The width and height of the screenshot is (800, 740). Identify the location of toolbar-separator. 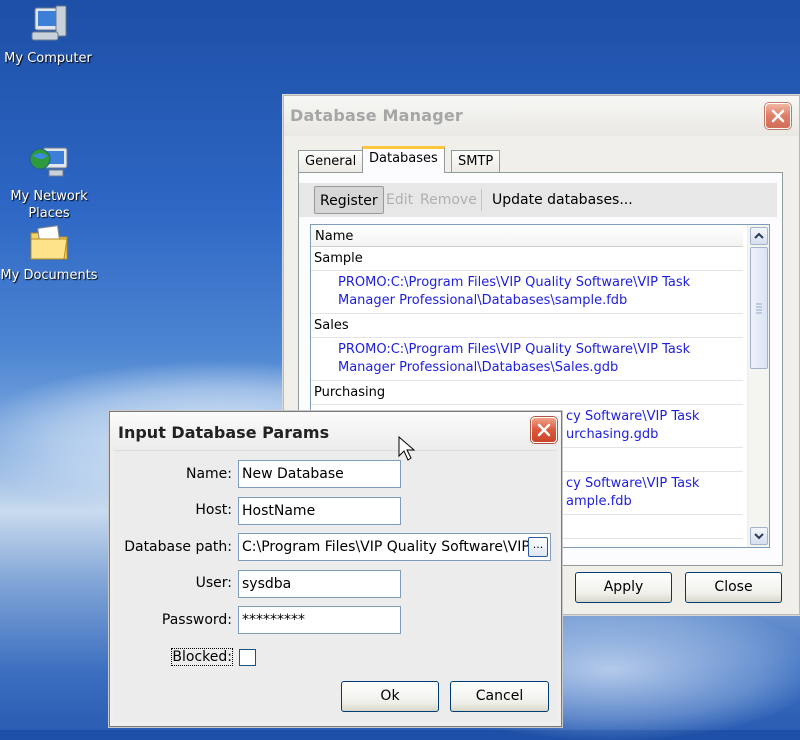
(481, 200).